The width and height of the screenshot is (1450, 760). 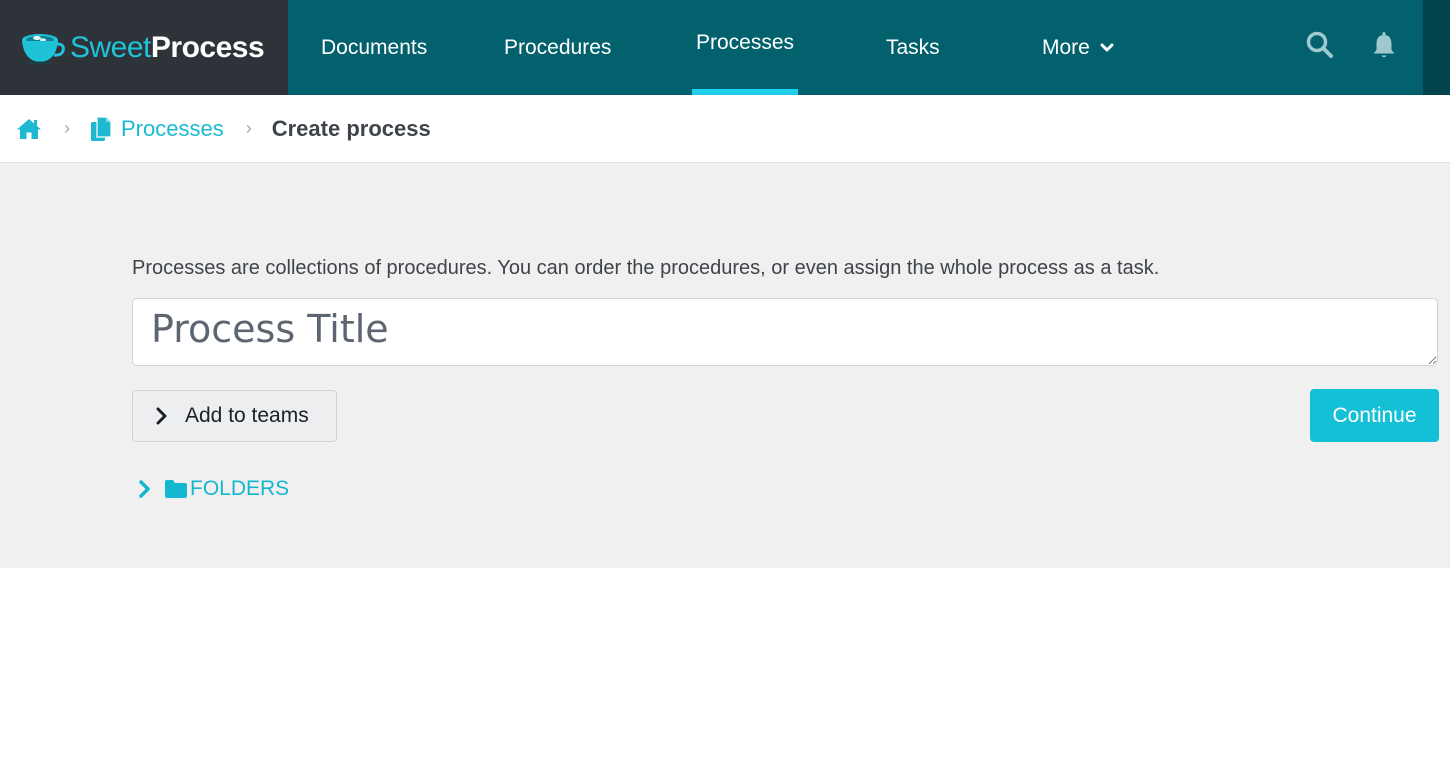 I want to click on nav-tab-label: Processes, so click(x=745, y=42).